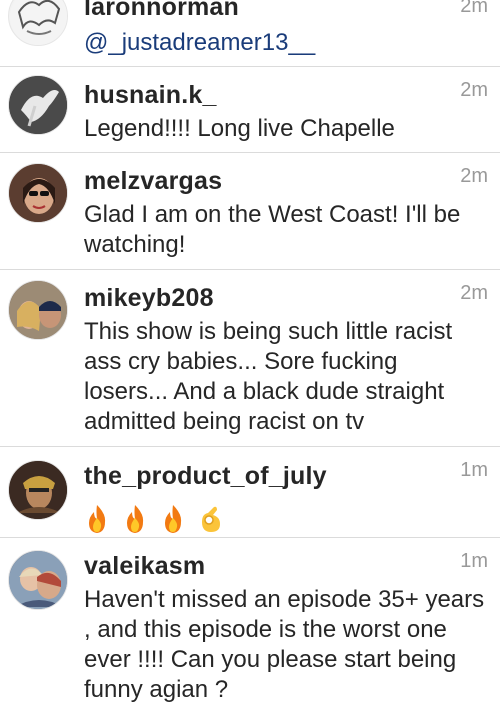 The image size is (500, 728). Describe the element at coordinates (286, 43) in the screenshot. I see `comment-text: @_justadreamer13__` at that location.